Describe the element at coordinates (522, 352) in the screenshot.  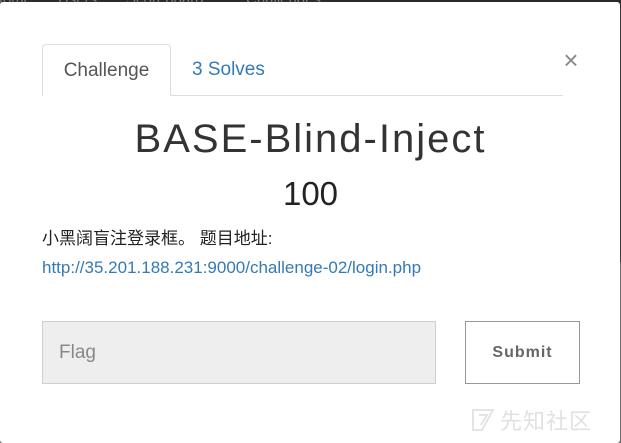
I see `submit-button: Submit` at that location.